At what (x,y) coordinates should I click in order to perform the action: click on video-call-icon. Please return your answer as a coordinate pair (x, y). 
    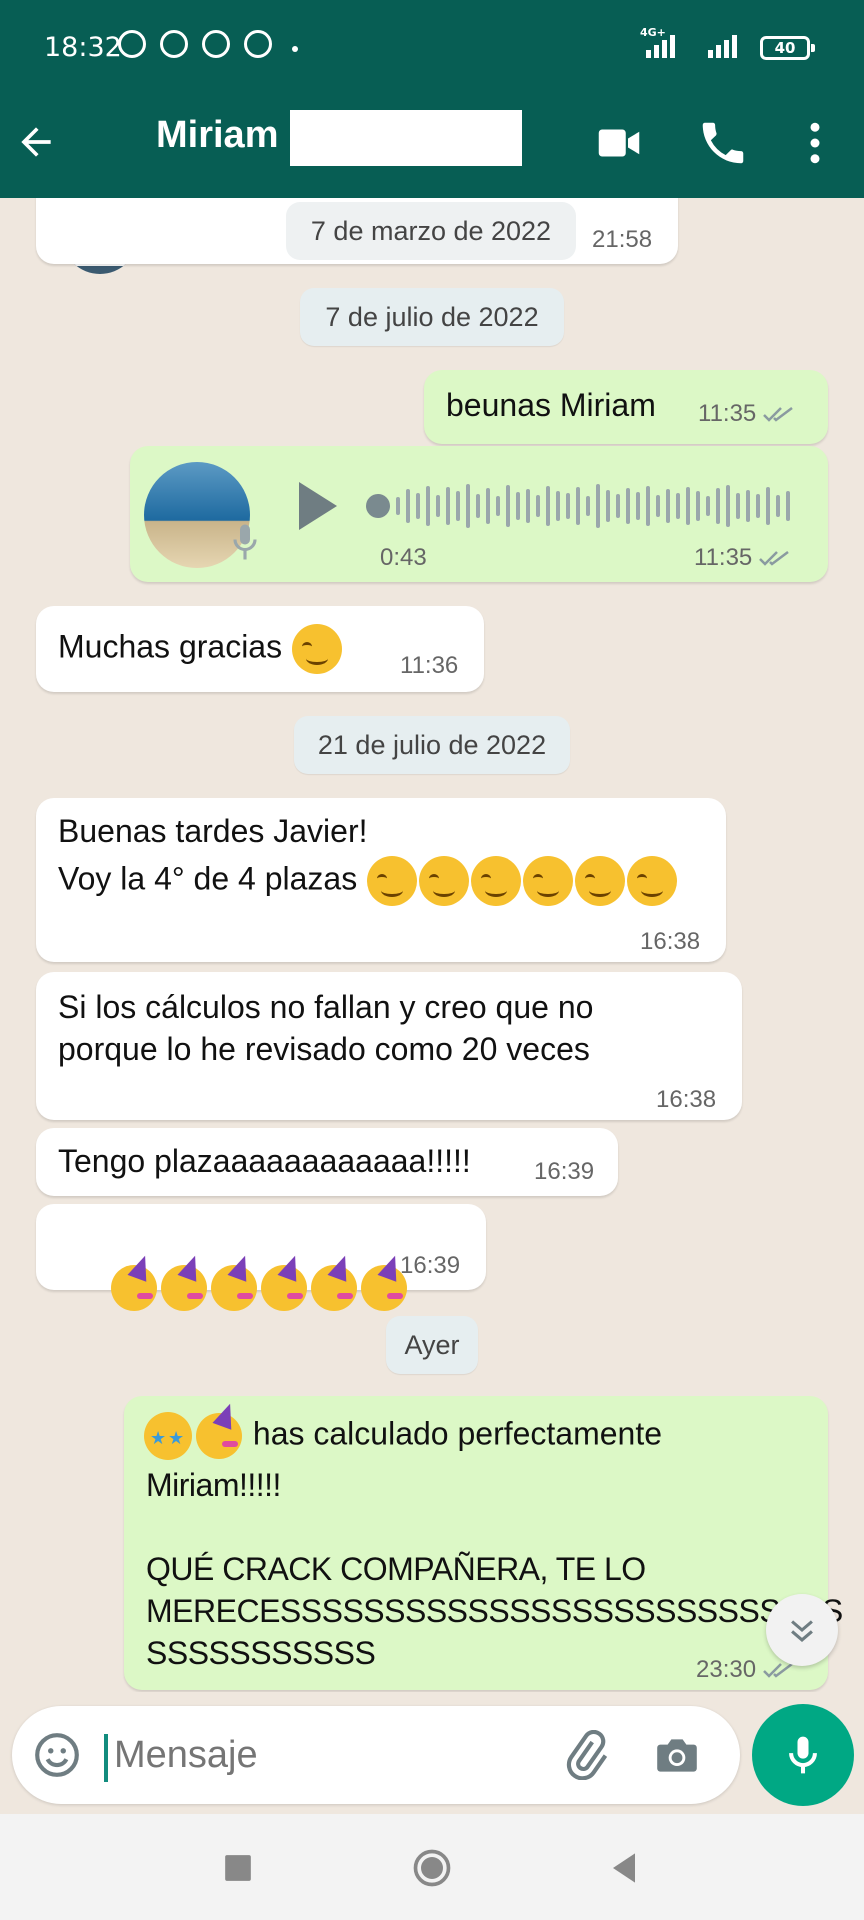
    Looking at the image, I should click on (619, 143).